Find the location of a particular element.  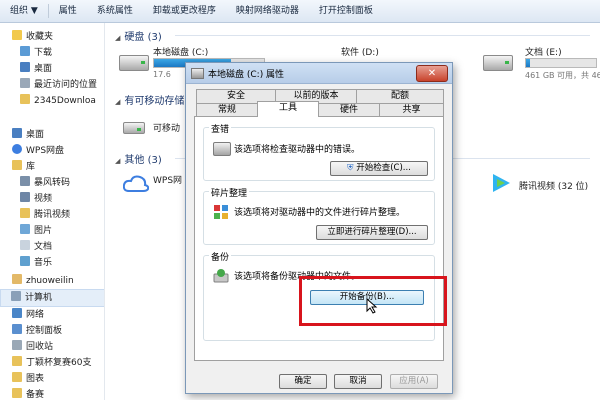

tencent-video-item: 腾讯视频 (32 位) is located at coordinates (544, 186).